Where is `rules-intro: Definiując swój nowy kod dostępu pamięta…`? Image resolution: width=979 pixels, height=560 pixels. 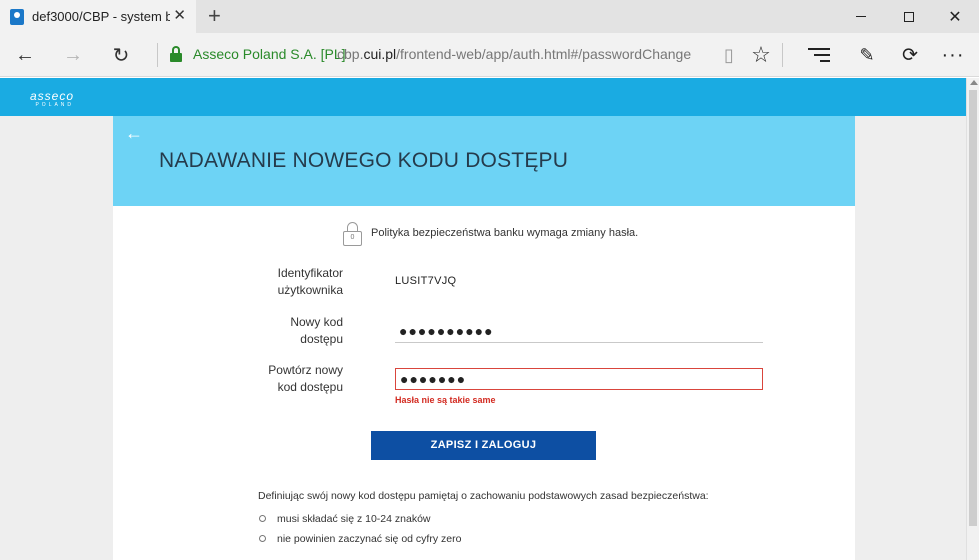
rules-intro: Definiując swój nowy kod dostępu pamięta… is located at coordinates (483, 496).